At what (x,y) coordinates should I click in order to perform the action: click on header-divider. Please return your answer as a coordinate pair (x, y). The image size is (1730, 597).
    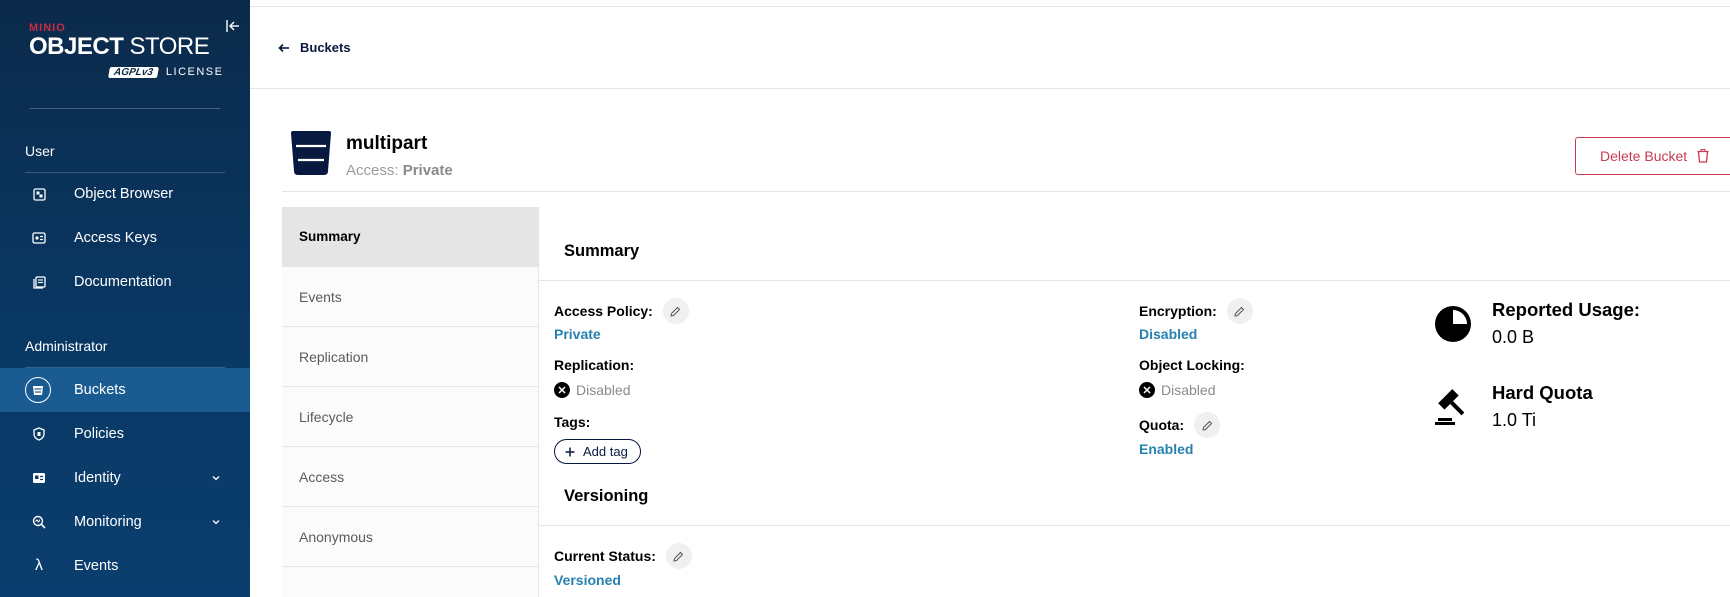
    Looking at the image, I should click on (990, 88).